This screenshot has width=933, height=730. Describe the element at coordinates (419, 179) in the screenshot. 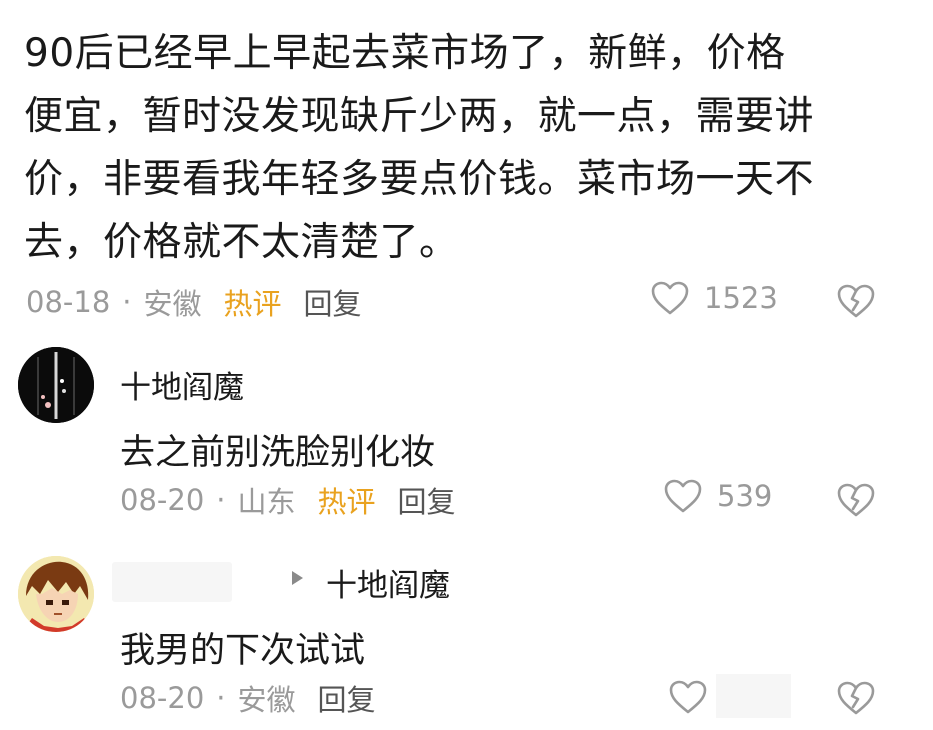

I see `post-text-line: 价，非要看我年轻多要点价钱。菜市场一天不` at that location.